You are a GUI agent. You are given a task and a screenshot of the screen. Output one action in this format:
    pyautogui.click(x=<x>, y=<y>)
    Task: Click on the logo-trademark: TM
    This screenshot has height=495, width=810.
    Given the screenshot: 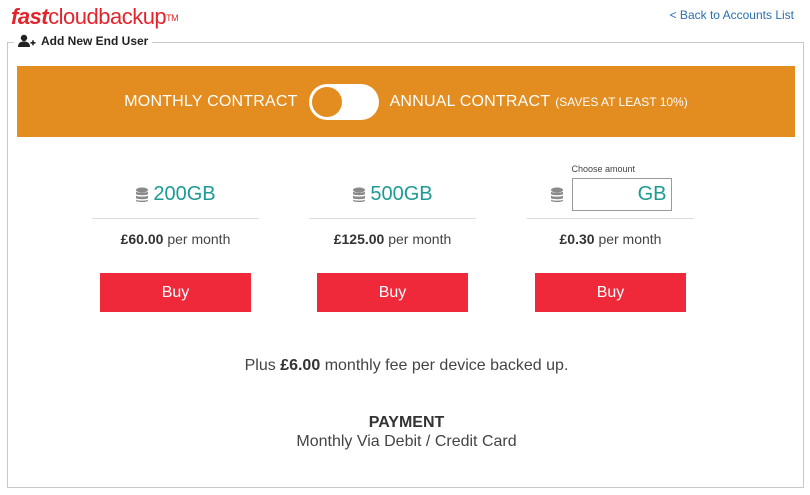 What is the action you would take?
    pyautogui.click(x=172, y=18)
    